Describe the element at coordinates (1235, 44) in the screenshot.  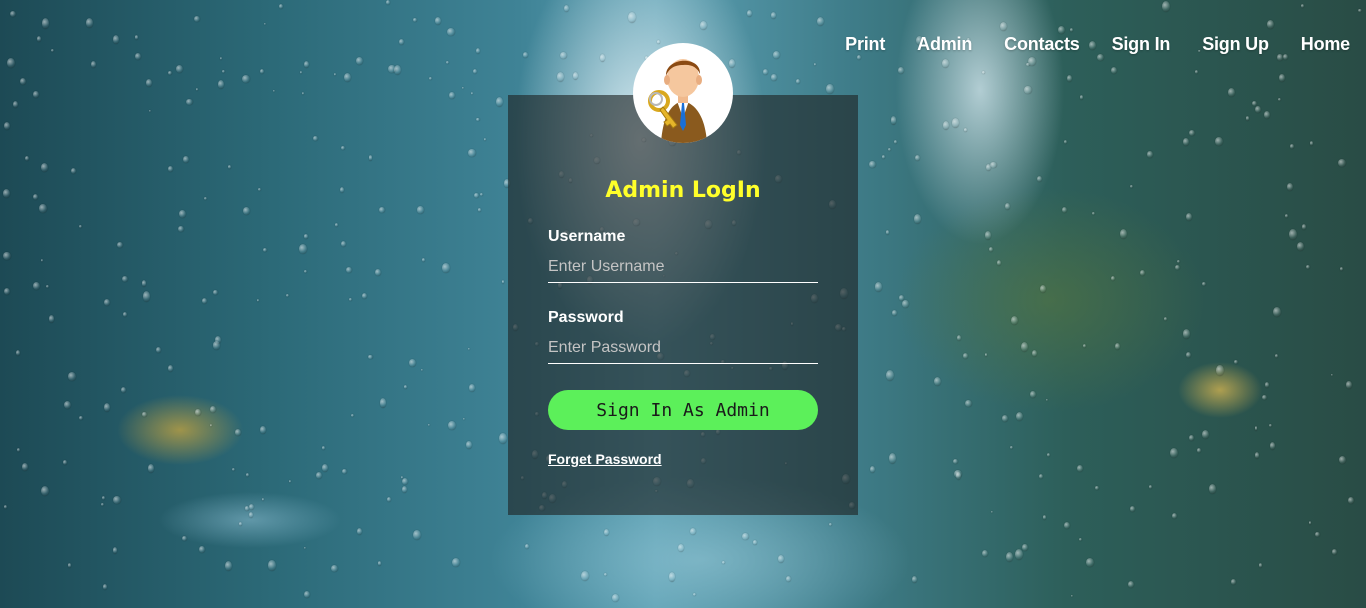
I see `nav-sign-up: Sign Up` at that location.